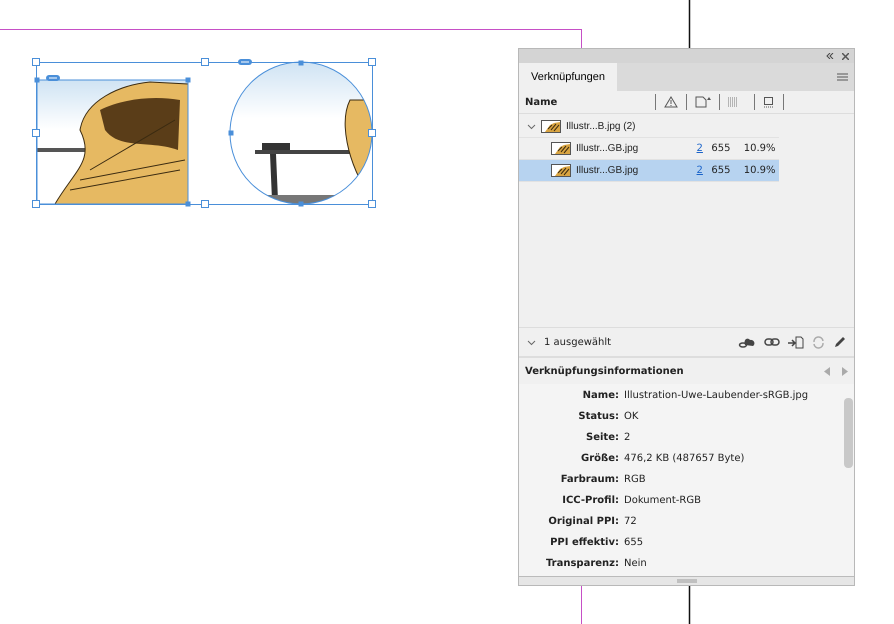 The image size is (894, 624). I want to click on selection-status: 1 ausgewählt, so click(578, 342).